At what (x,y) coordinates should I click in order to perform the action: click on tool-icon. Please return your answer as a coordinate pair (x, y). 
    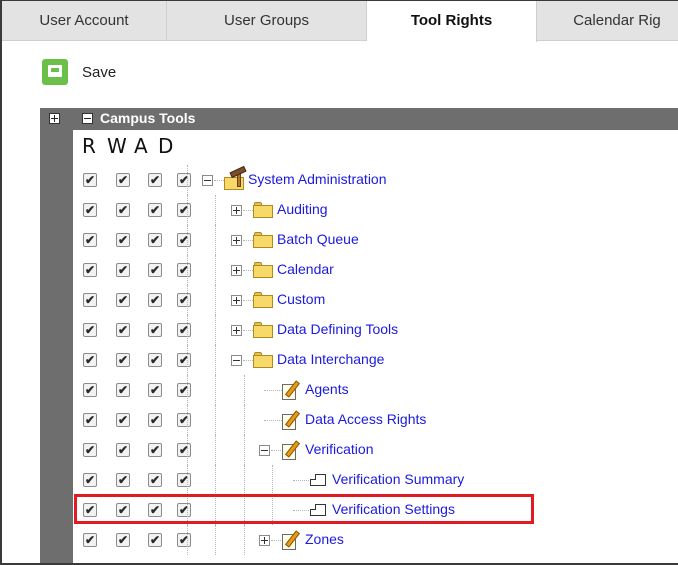
    Looking at the image, I should click on (292, 450).